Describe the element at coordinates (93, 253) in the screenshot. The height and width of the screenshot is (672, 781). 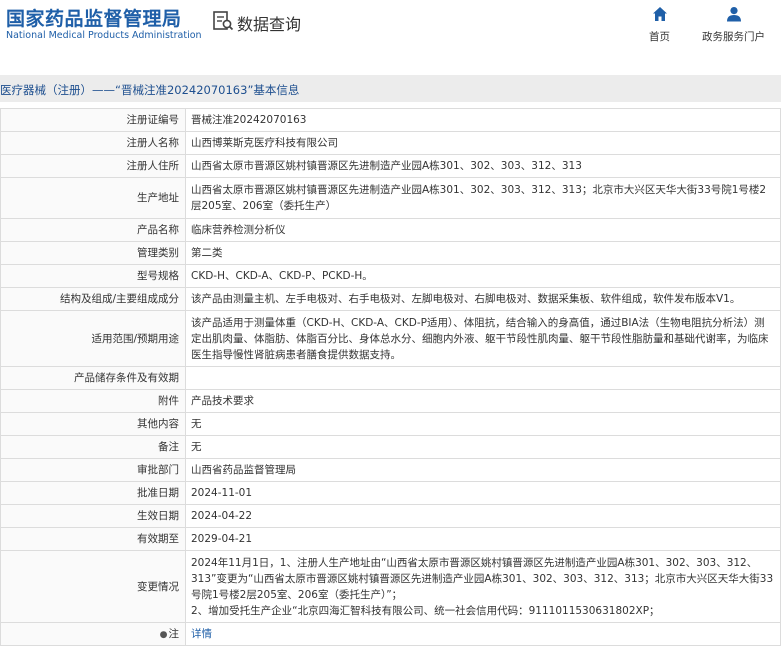
I see `field-label: 管理类别` at that location.